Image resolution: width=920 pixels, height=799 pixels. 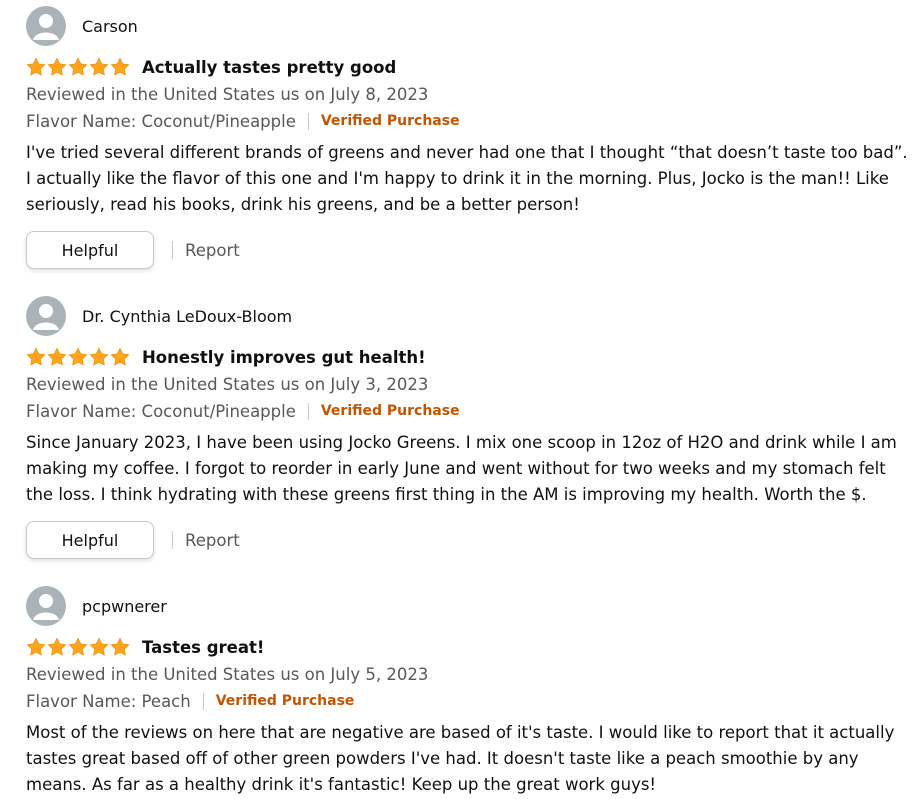 I want to click on reviewer-profile: Carson, so click(x=471, y=26).